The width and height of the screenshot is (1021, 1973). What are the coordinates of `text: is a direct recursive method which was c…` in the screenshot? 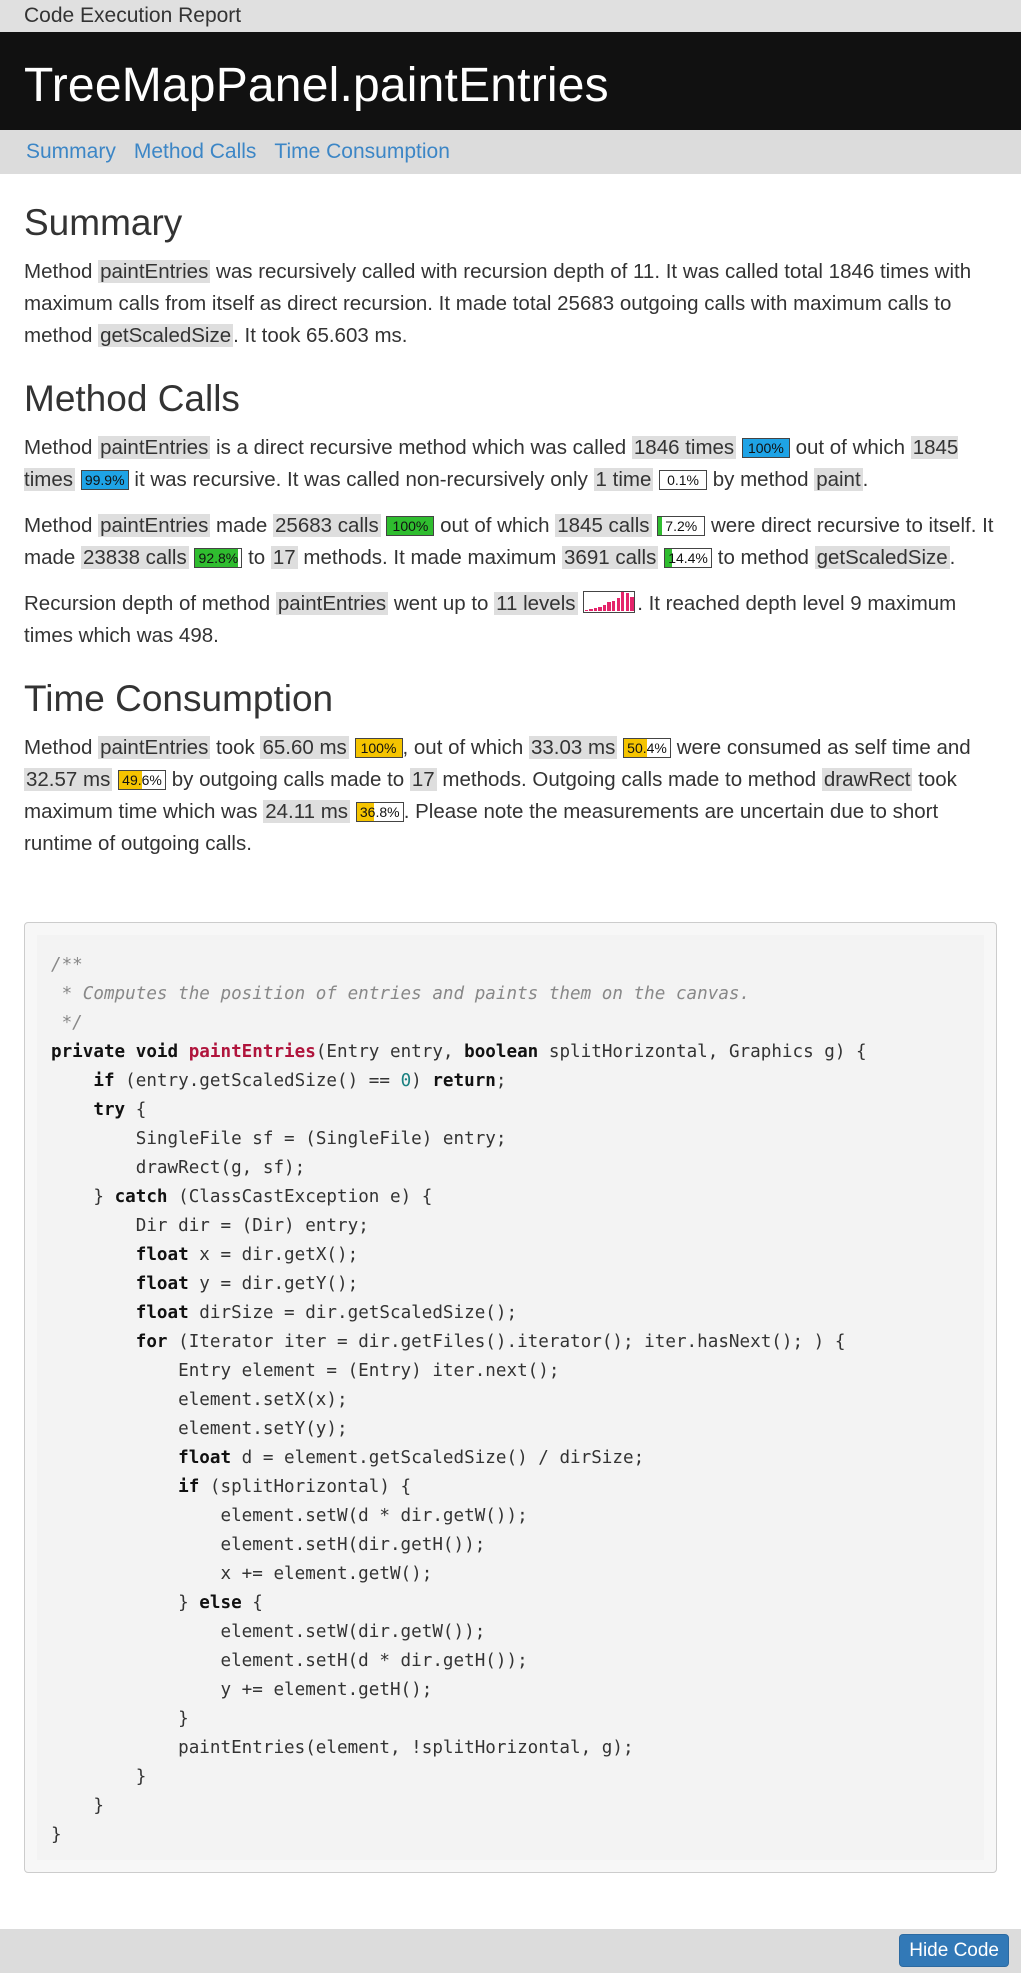 It's located at (421, 447).